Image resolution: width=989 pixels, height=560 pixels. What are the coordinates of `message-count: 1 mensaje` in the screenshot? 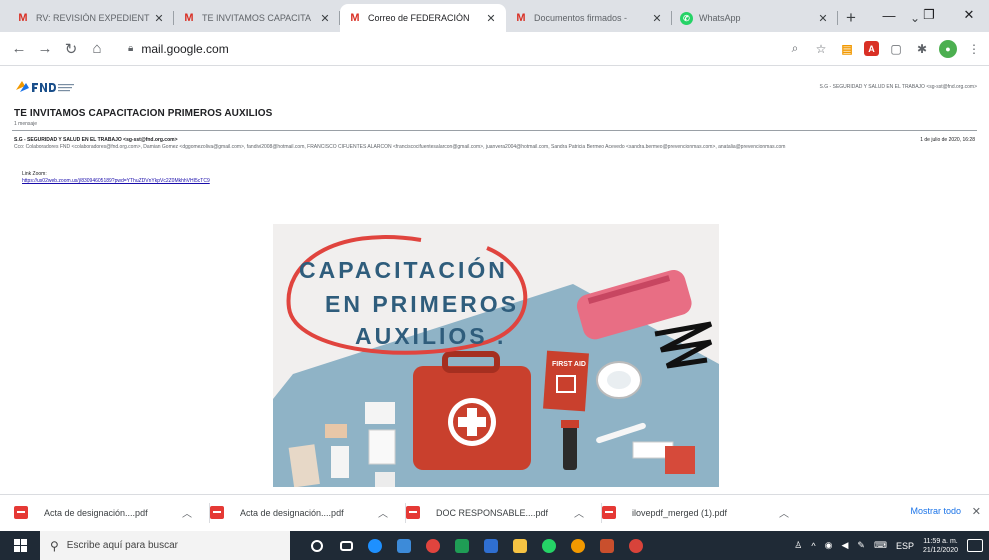 It's located at (26, 124).